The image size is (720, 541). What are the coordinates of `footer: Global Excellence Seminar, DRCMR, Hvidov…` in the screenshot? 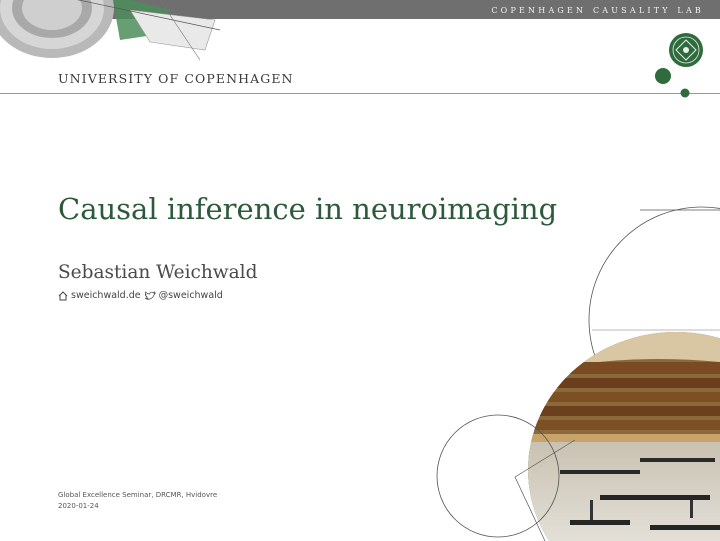 It's located at (137, 501).